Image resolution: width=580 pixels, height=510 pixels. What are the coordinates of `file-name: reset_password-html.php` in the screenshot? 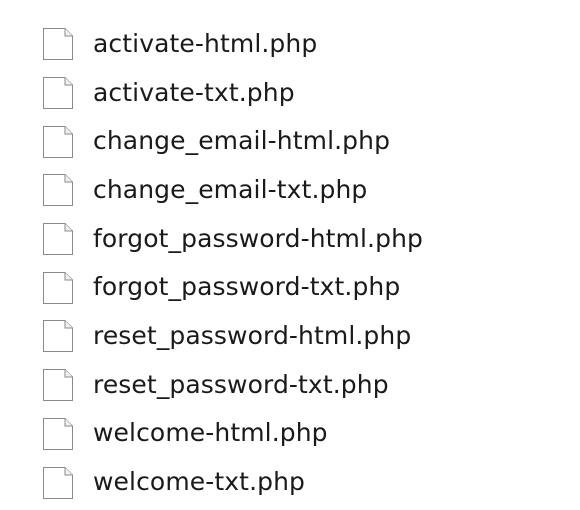 It's located at (252, 335).